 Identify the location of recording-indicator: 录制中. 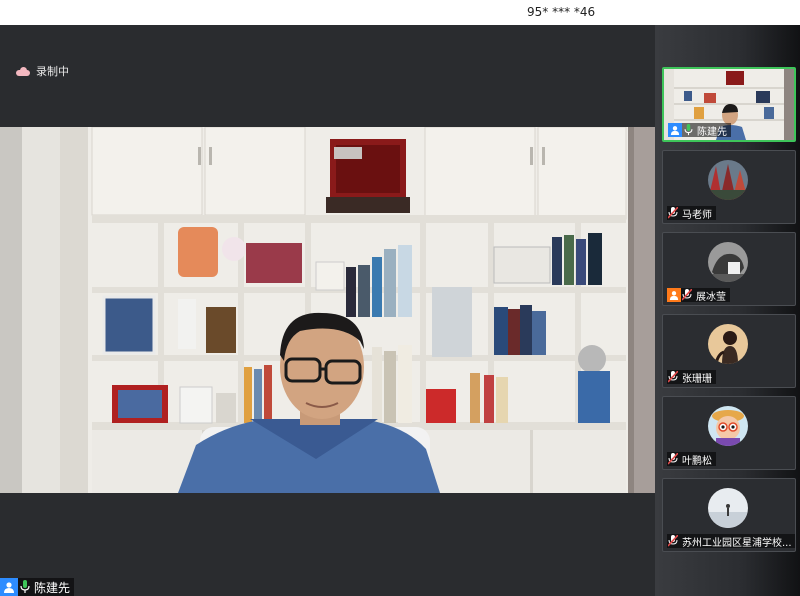
(42, 71).